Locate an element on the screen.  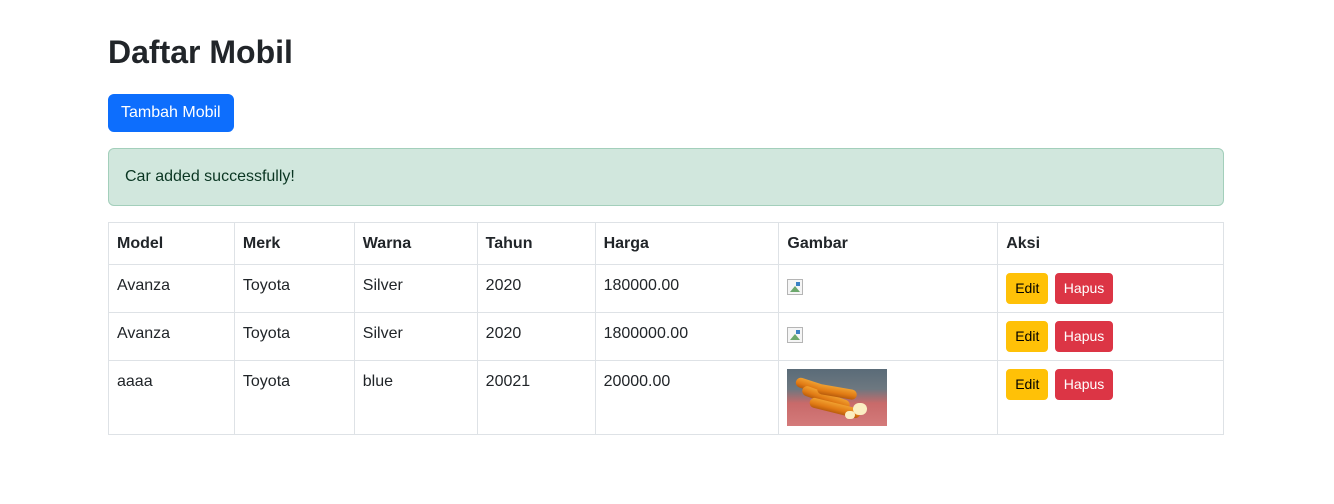
header-model: Model is located at coordinates (171, 243).